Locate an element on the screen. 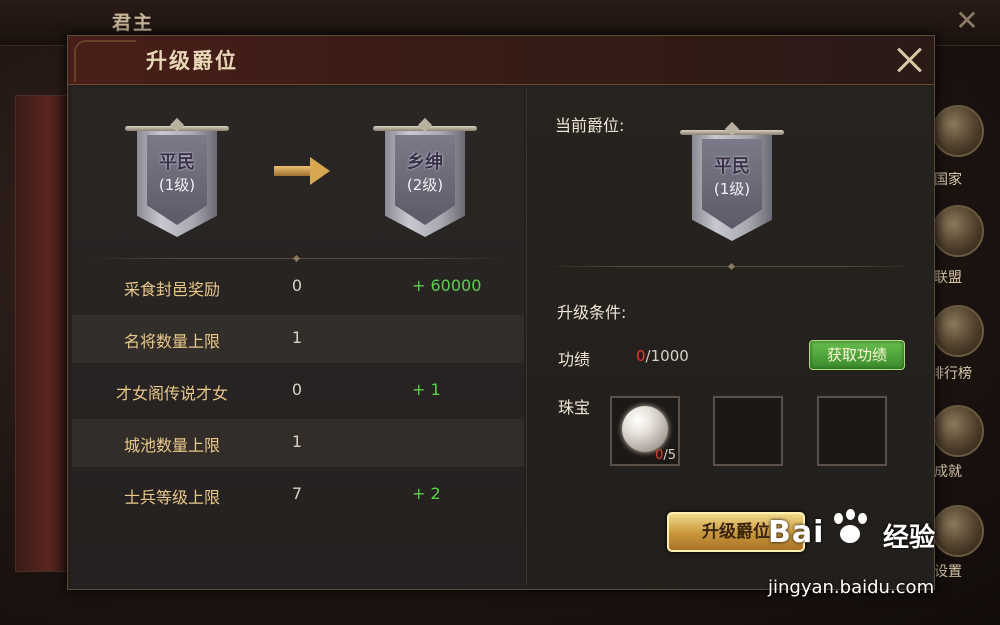 The height and width of the screenshot is (625, 1000). next-rank-banner: 乡绅 (2级) is located at coordinates (425, 178).